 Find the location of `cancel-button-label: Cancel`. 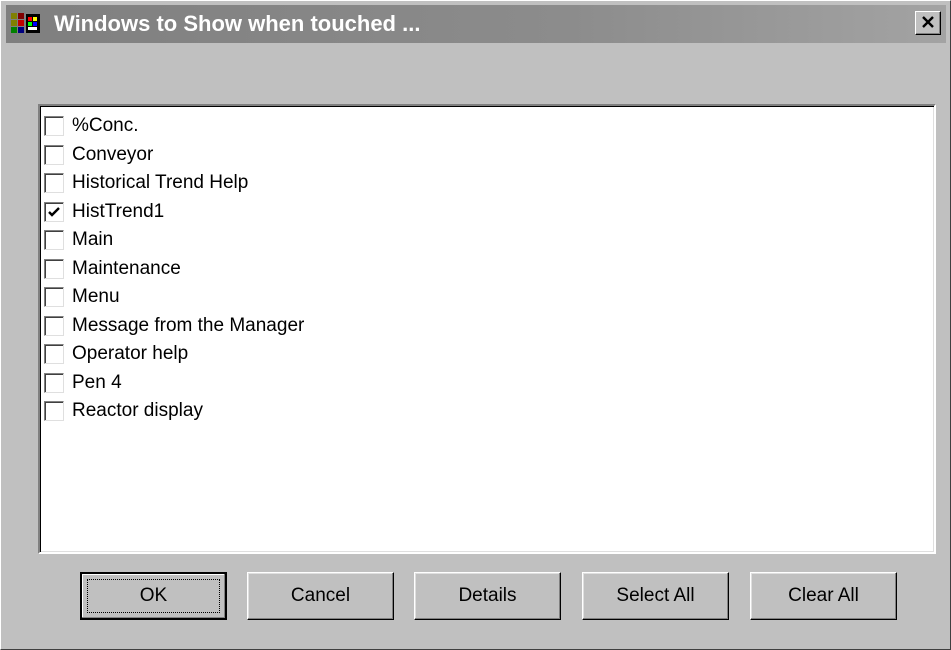

cancel-button-label: Cancel is located at coordinates (320, 595).